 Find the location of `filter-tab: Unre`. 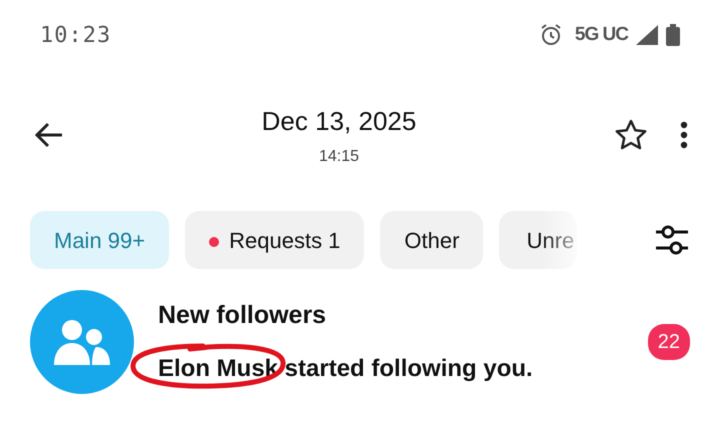

filter-tab: Unre is located at coordinates (538, 240).